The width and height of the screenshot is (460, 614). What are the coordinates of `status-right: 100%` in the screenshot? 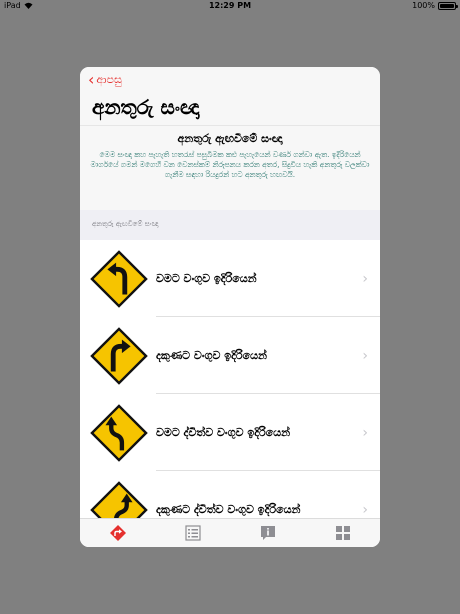 It's located at (435, 5).